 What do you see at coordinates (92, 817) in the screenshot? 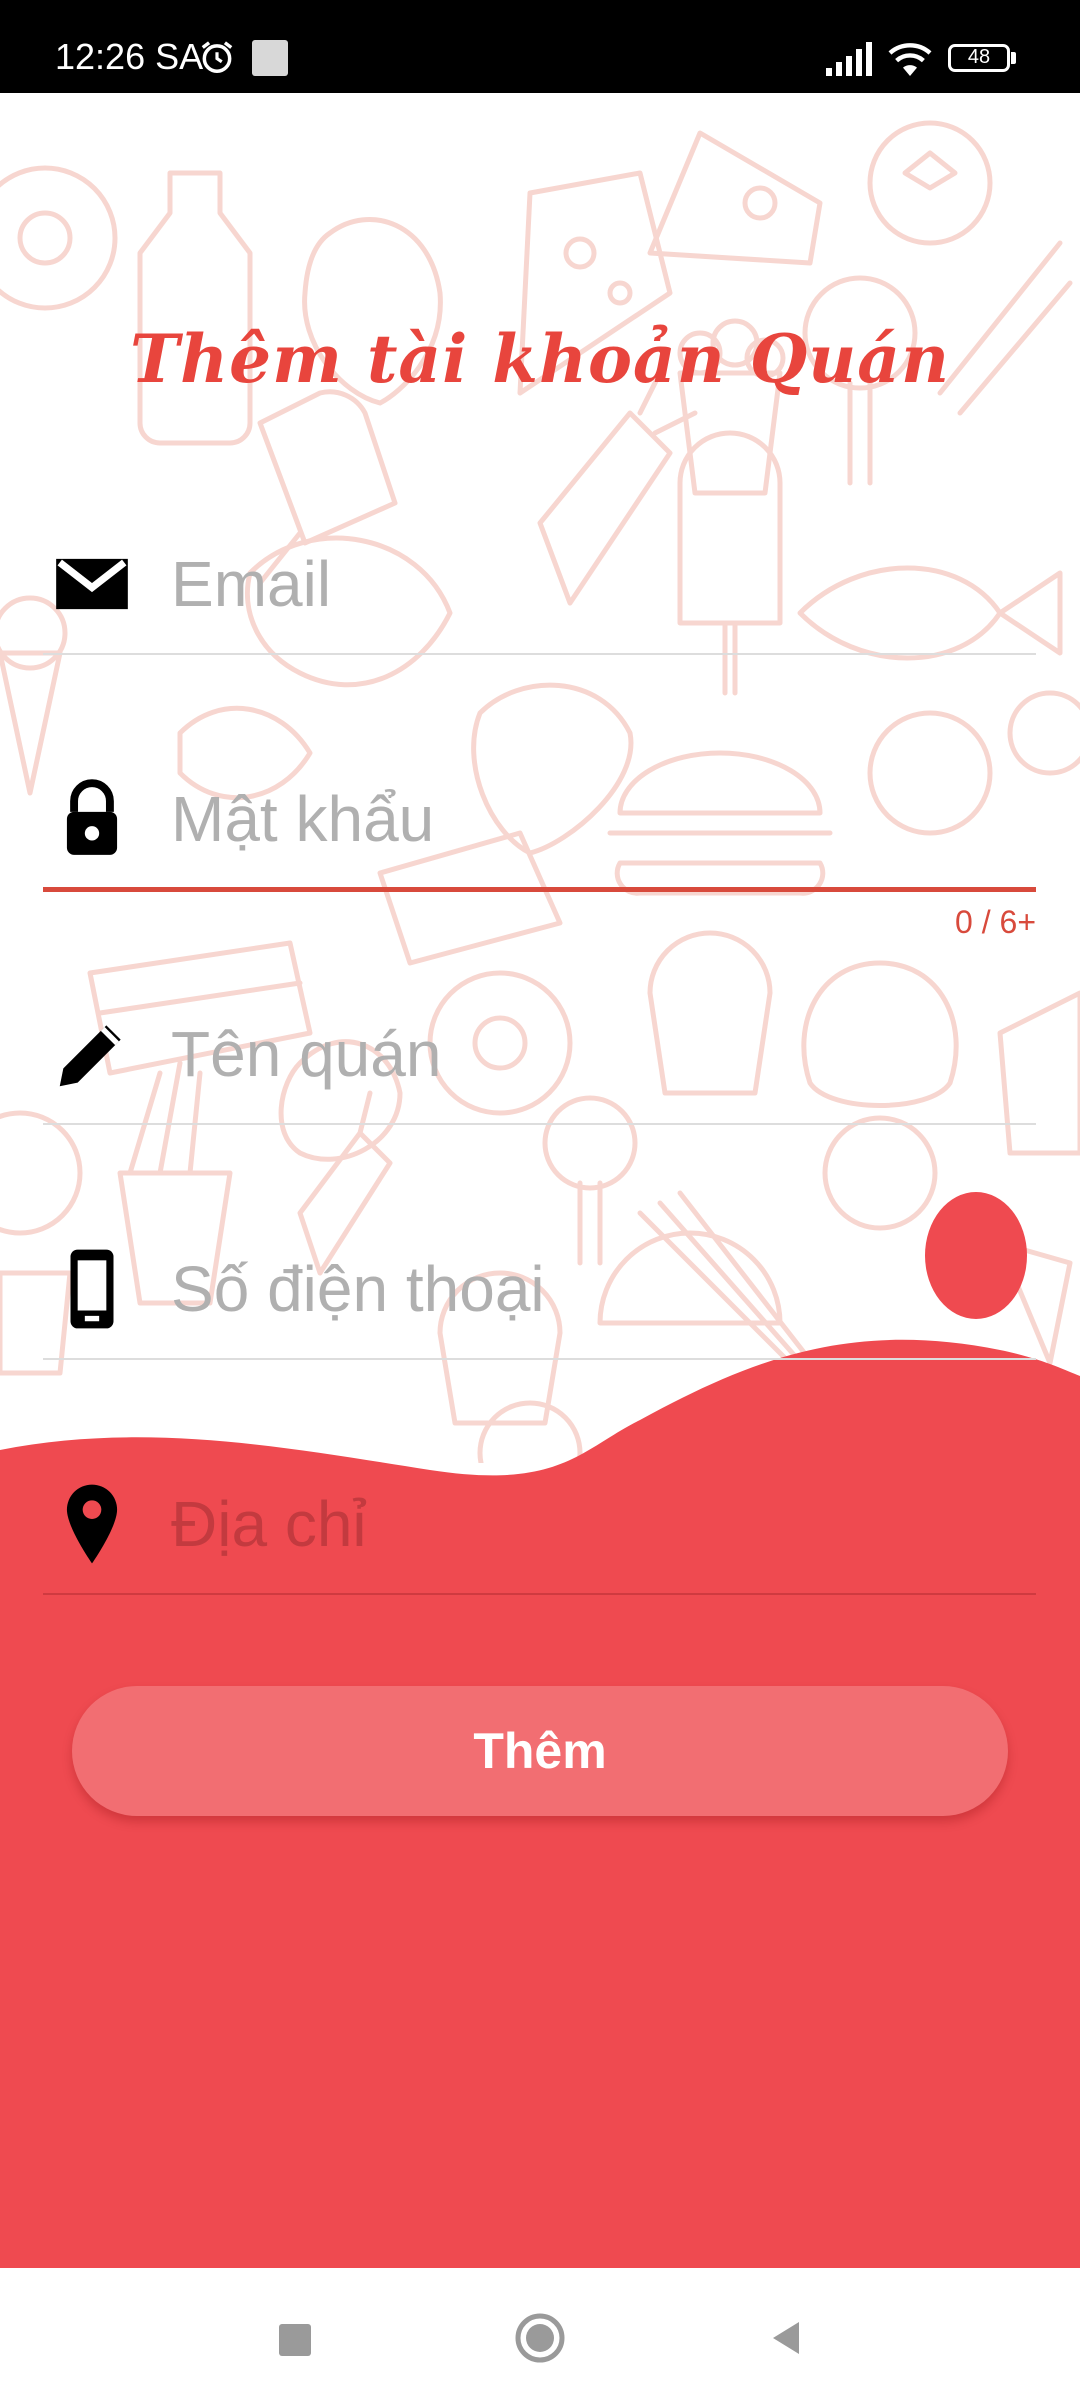
I see `lock-icon` at bounding box center [92, 817].